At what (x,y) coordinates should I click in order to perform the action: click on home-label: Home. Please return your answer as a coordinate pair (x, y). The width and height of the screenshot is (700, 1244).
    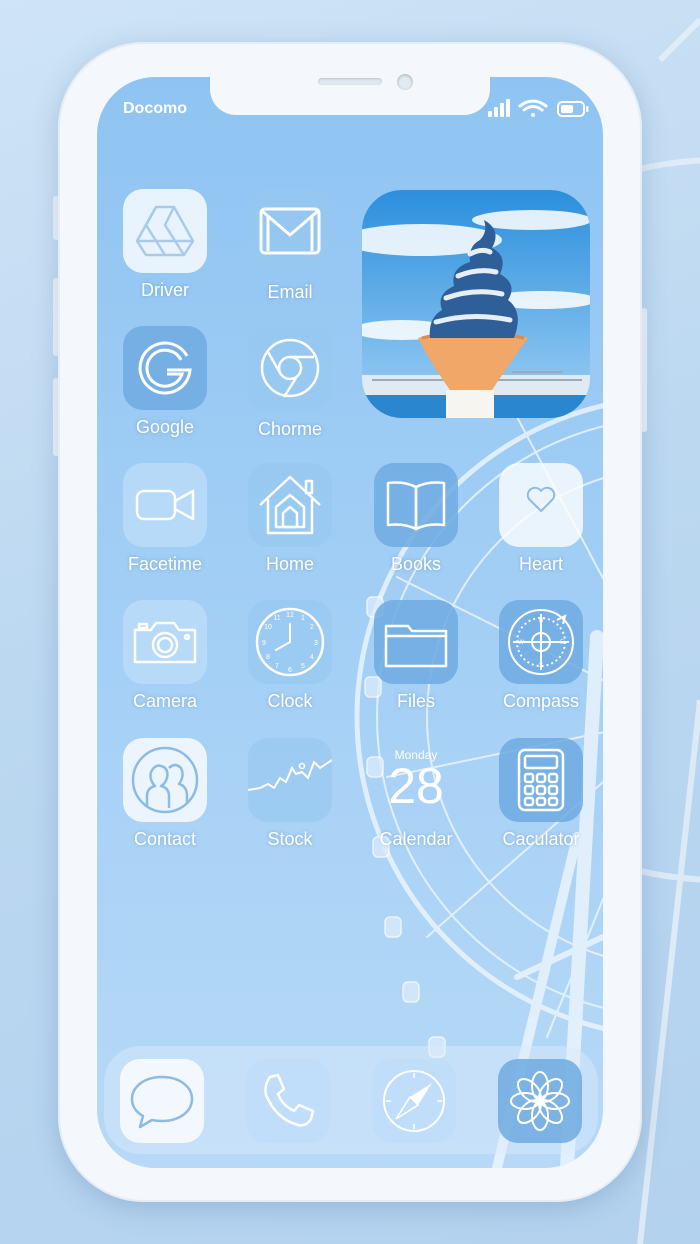
    Looking at the image, I should click on (289, 564).